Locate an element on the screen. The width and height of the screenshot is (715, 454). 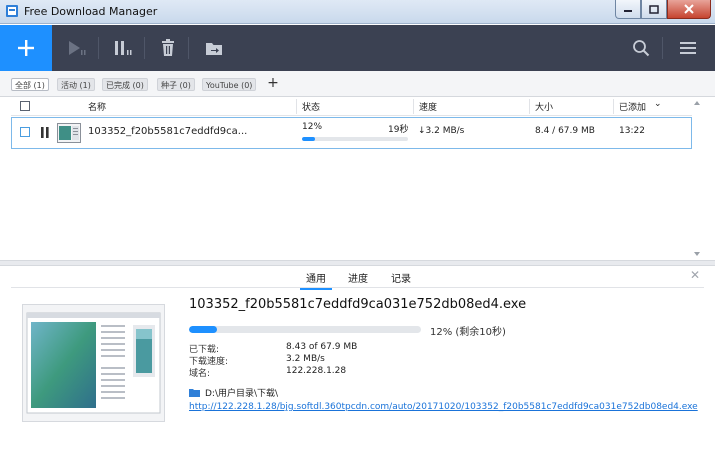
pause-icon is located at coordinates (123, 48).